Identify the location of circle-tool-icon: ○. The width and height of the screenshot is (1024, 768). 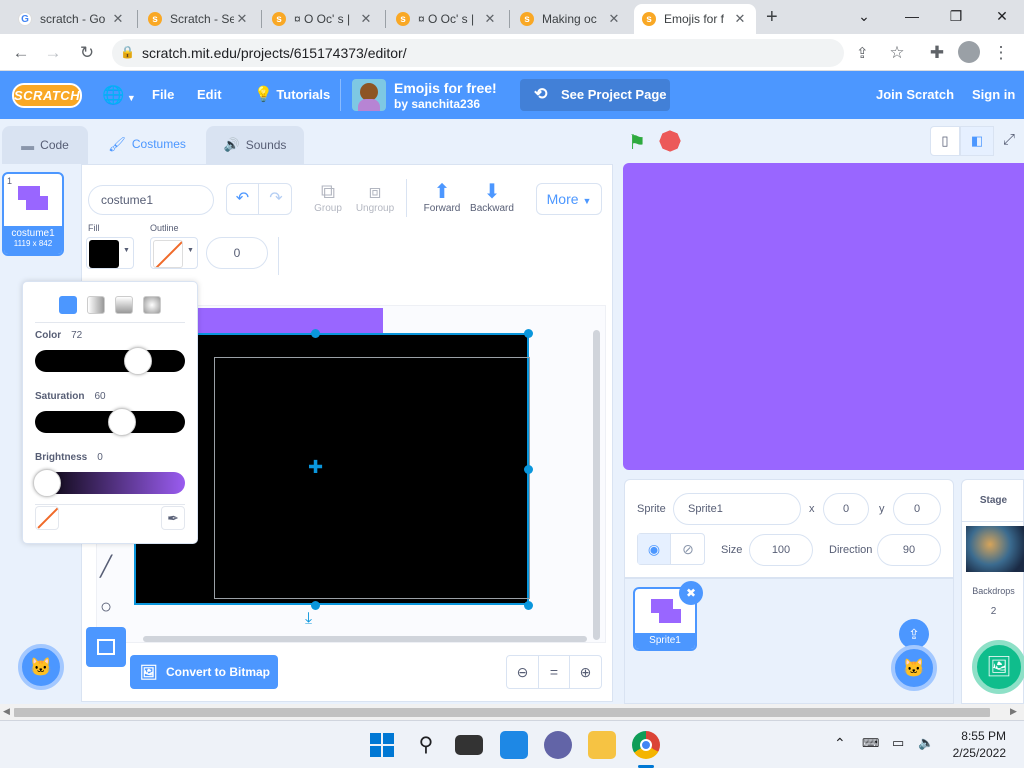
(106, 607).